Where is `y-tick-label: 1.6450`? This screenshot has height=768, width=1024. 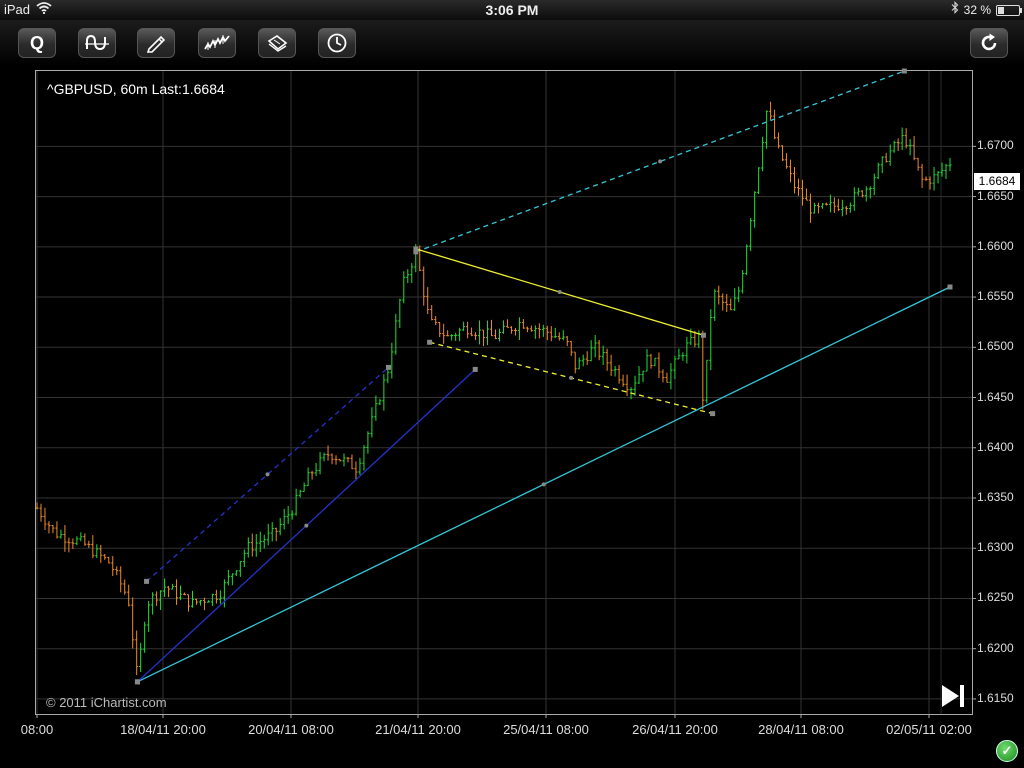 y-tick-label: 1.6450 is located at coordinates (995, 396).